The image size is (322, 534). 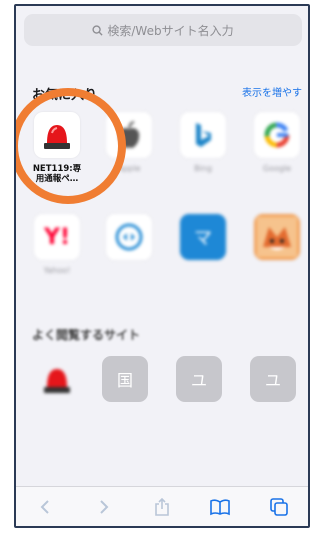 What do you see at coordinates (277, 237) in the screenshot?
I see `fox-icon` at bounding box center [277, 237].